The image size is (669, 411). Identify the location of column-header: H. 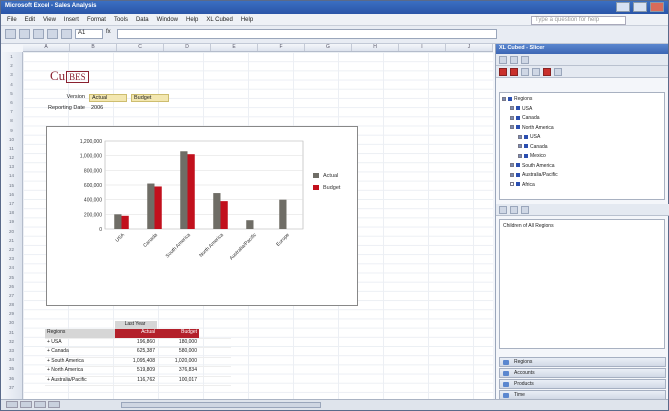
(375, 47).